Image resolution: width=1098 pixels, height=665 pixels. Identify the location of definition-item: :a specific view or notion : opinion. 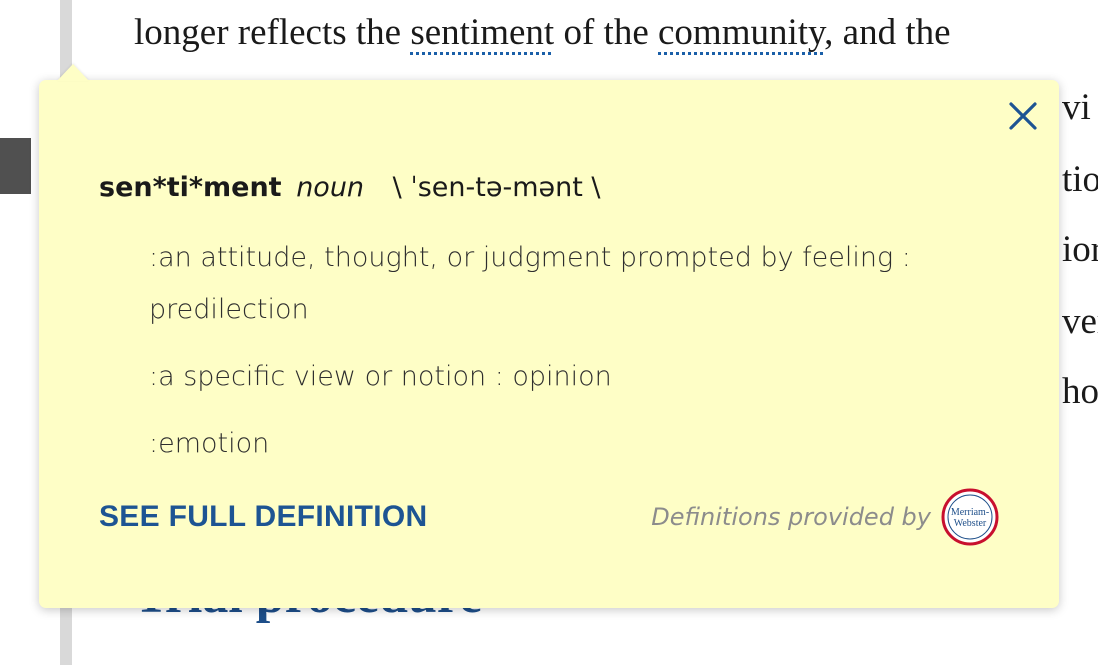
(380, 376).